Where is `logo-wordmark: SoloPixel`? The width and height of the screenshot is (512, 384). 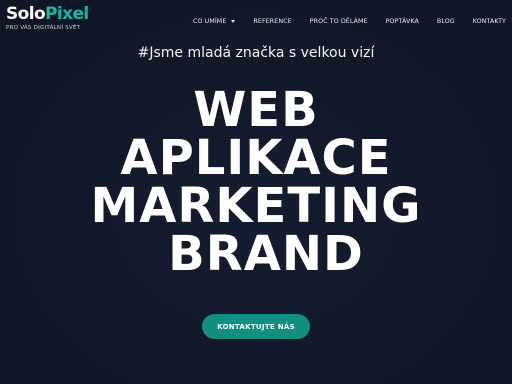 logo-wordmark: SoloPixel is located at coordinates (51, 14).